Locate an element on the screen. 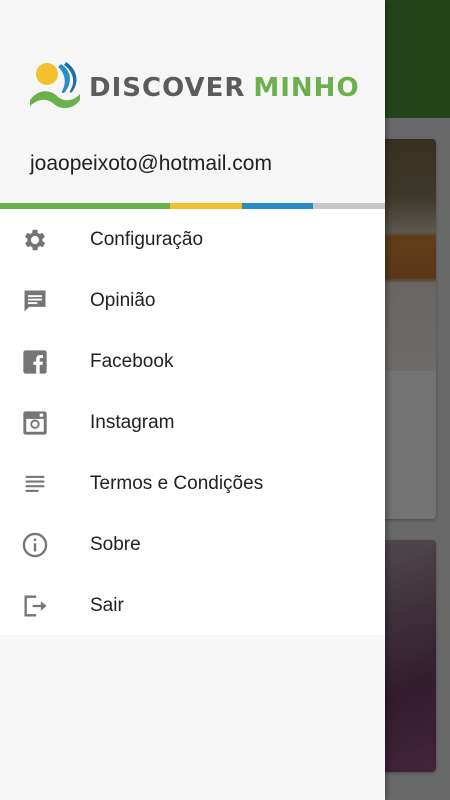 The image size is (450, 800). chat-icon is located at coordinates (35, 301).